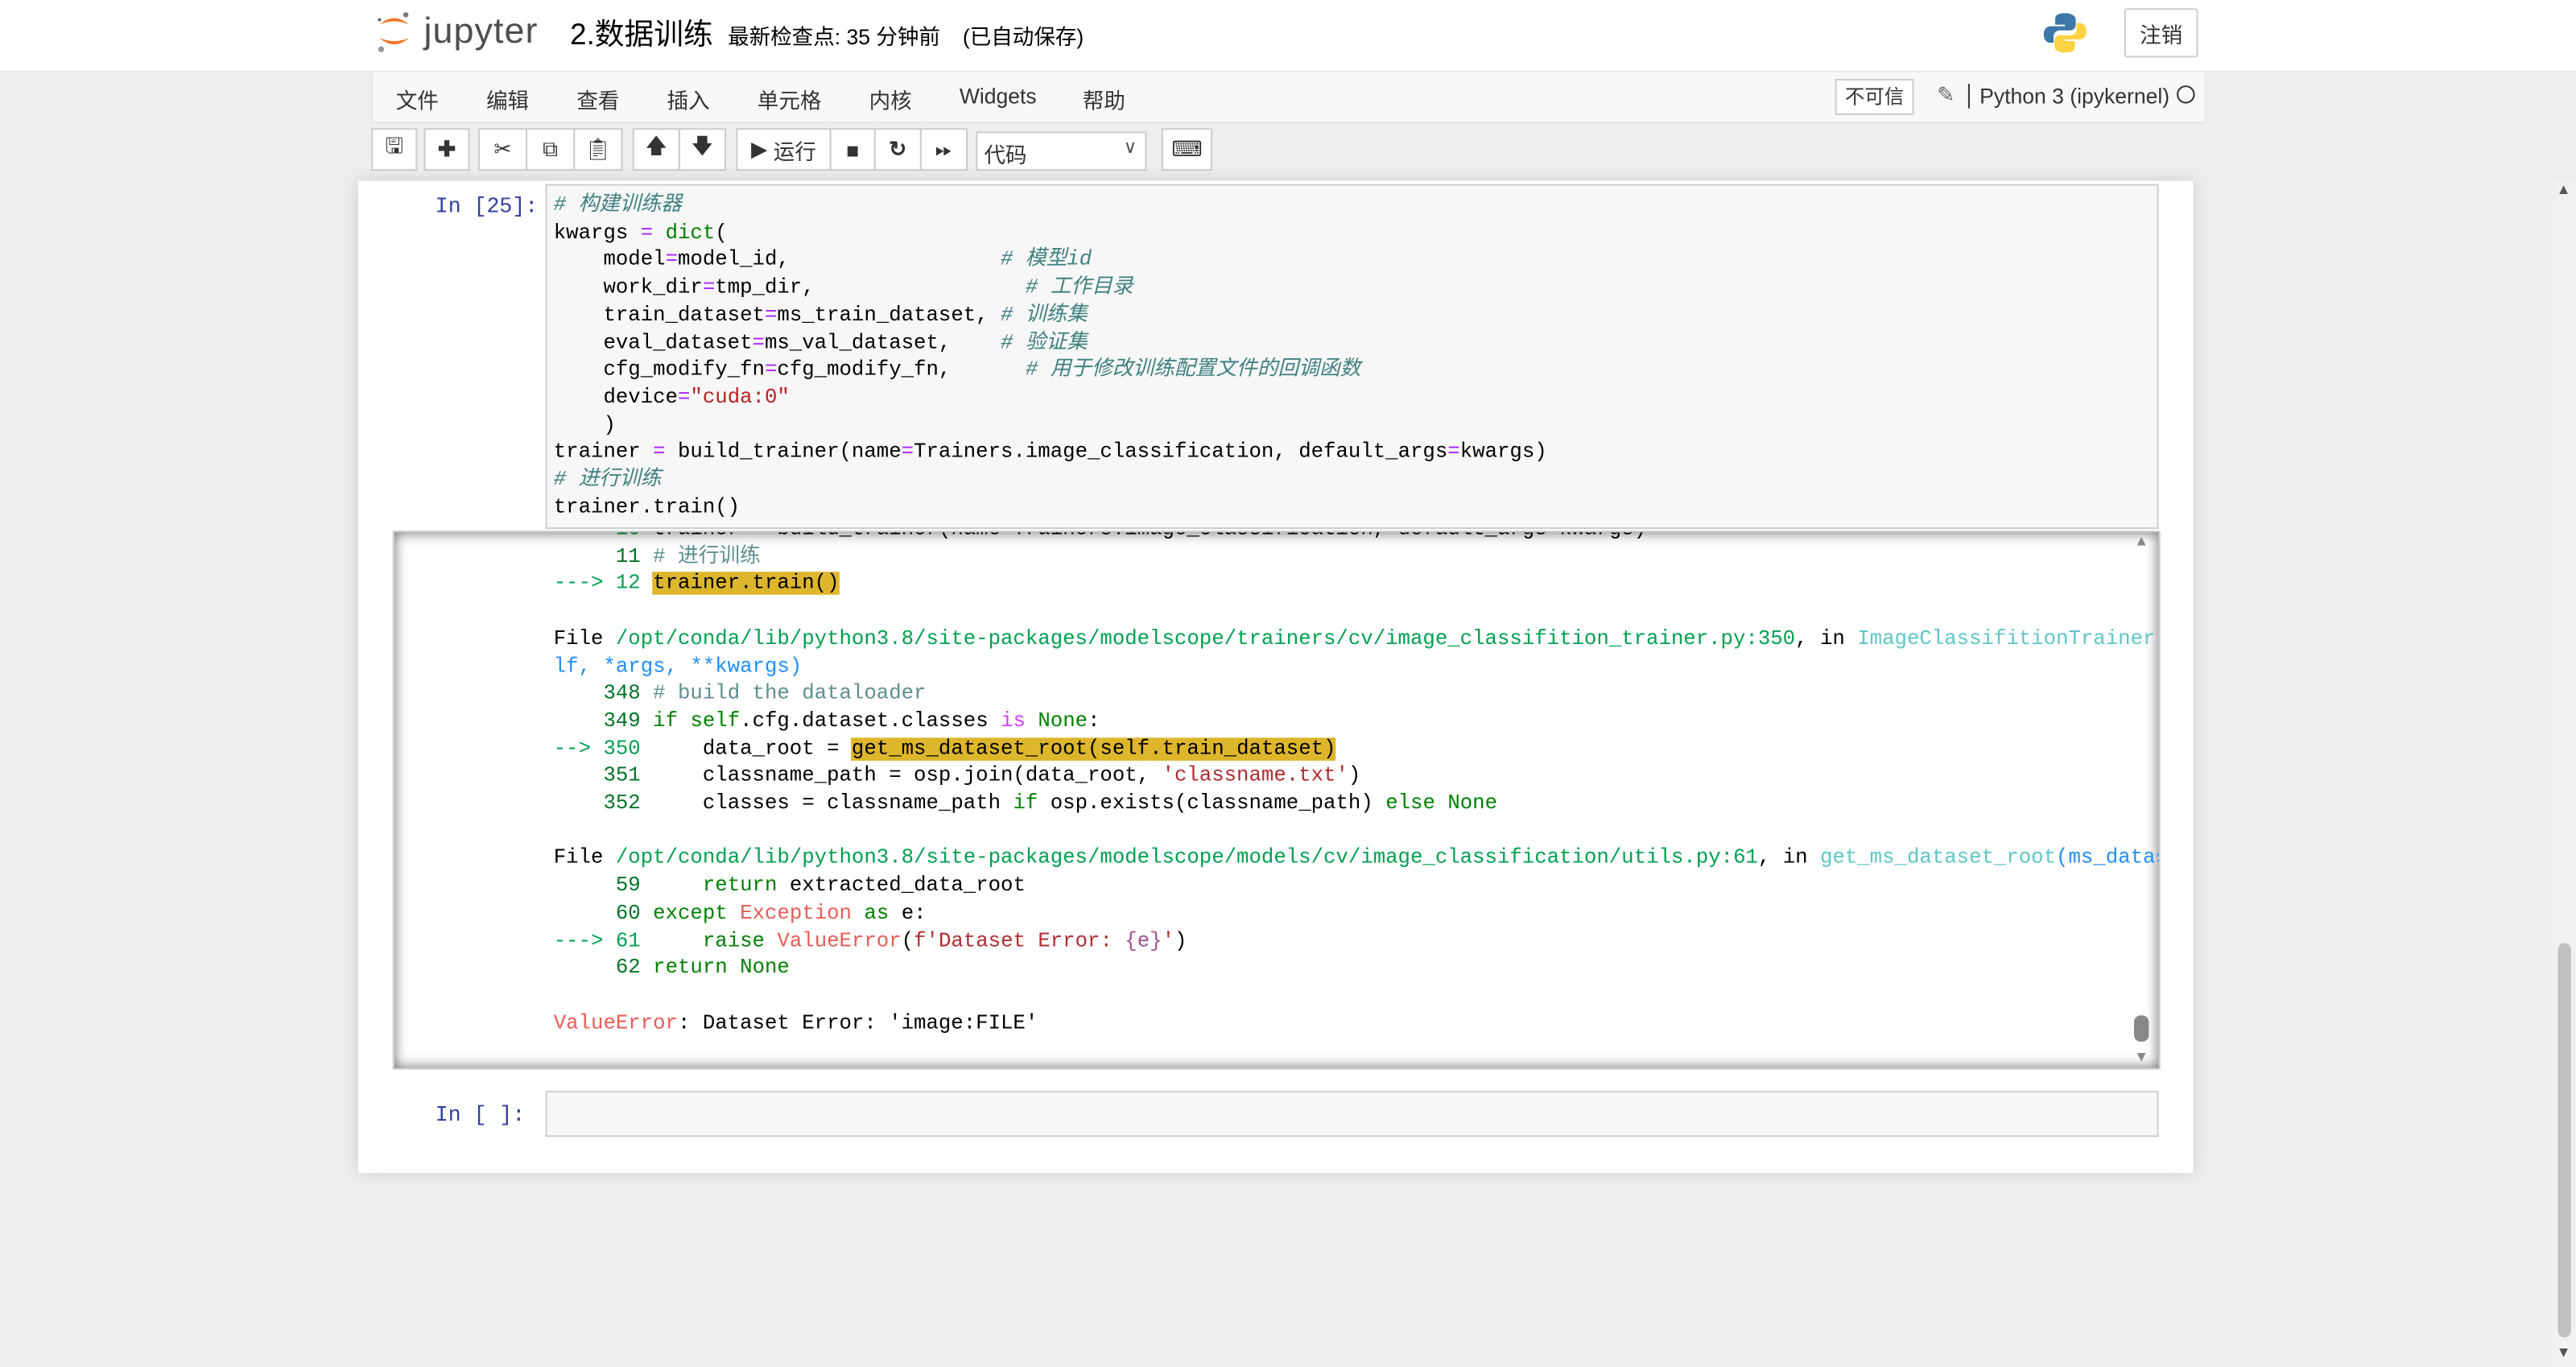 The image size is (2576, 1367). I want to click on chevron-down-icon: ∨, so click(1130, 148).